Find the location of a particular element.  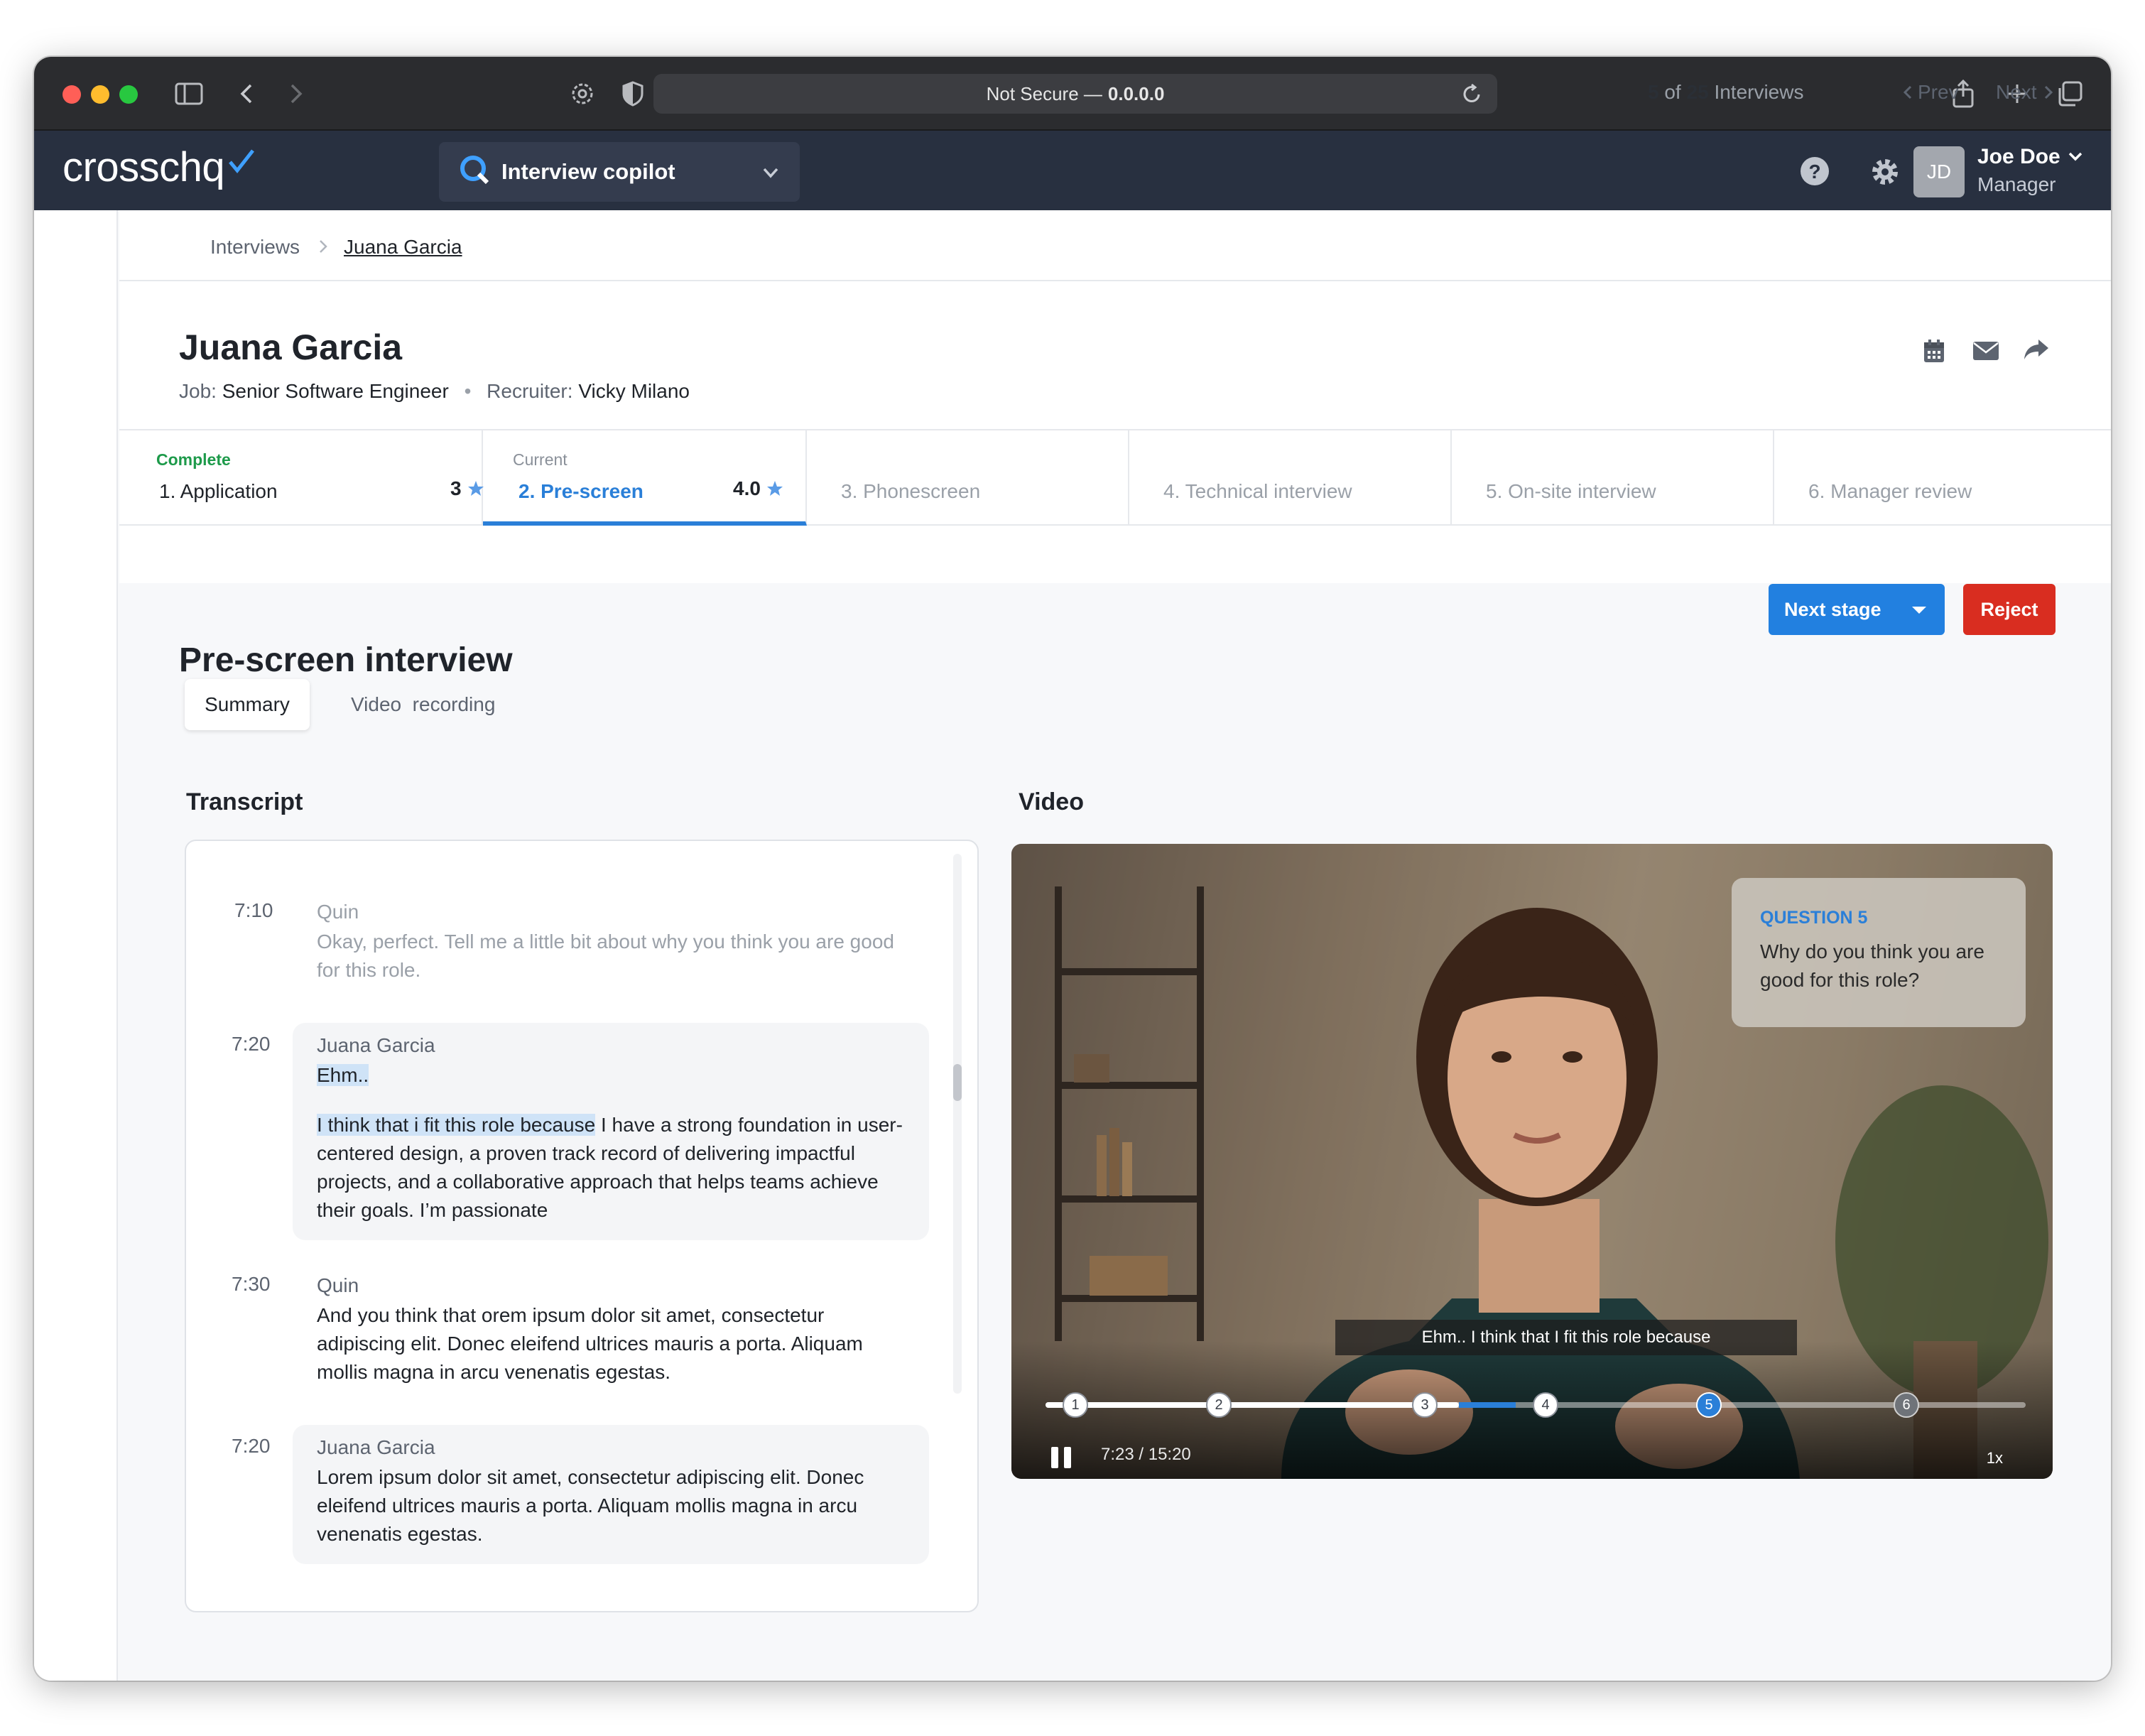

avatar: JD is located at coordinates (1939, 171).